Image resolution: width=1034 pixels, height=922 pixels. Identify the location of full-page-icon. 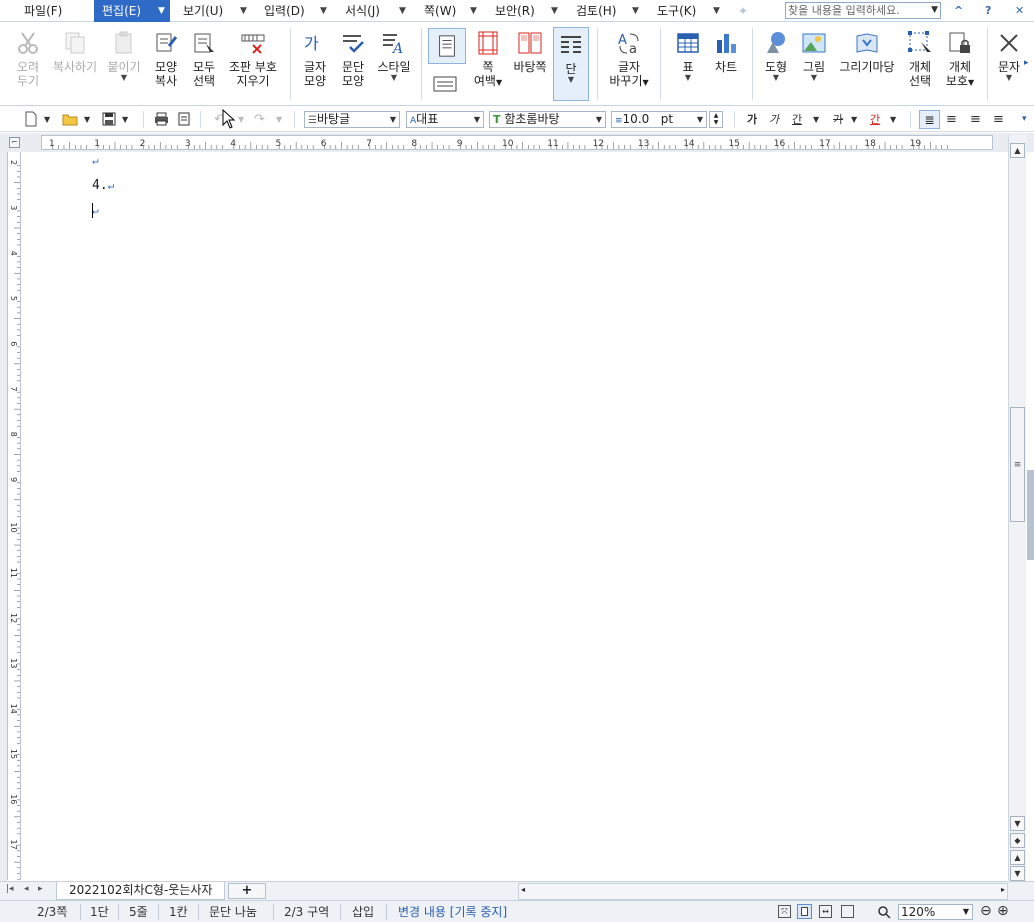
(847, 911).